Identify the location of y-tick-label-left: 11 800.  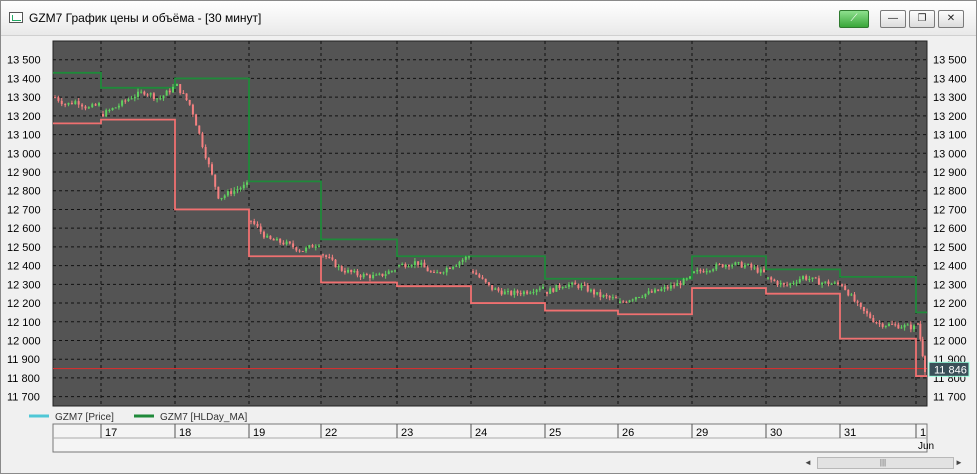
(23, 379).